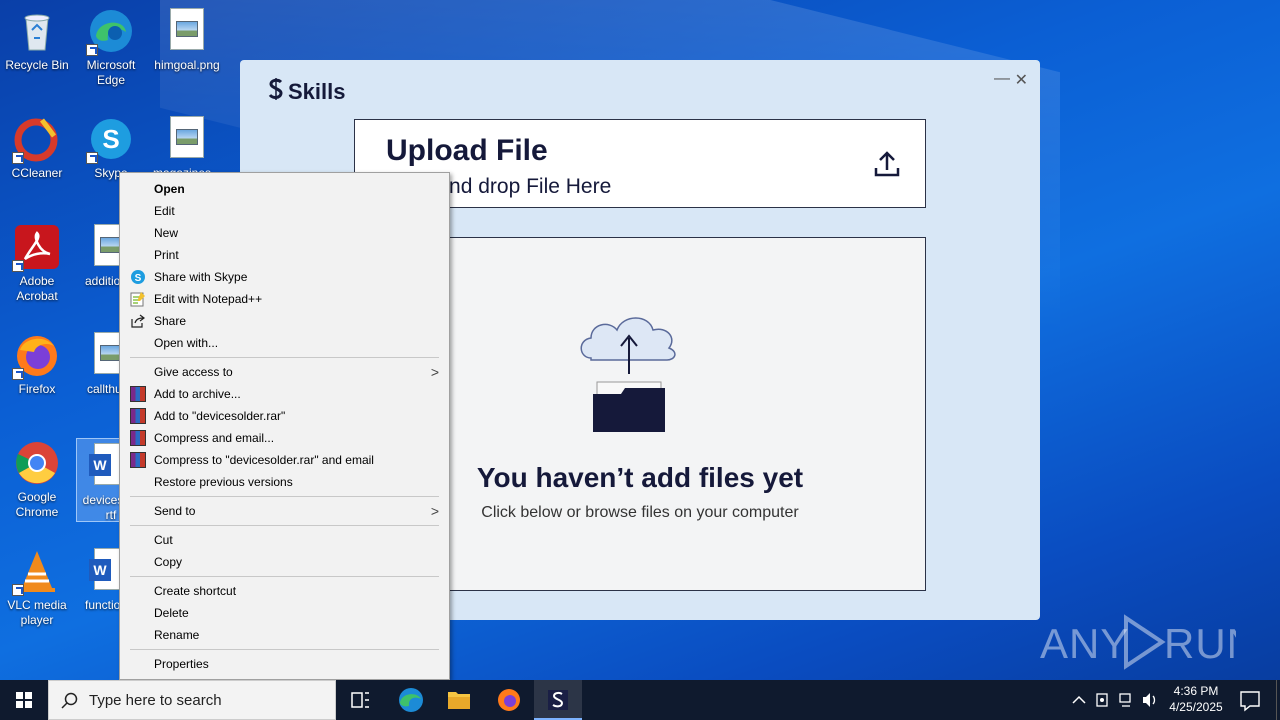 Image resolution: width=1280 pixels, height=720 pixels. I want to click on upload-icon, so click(887, 164).